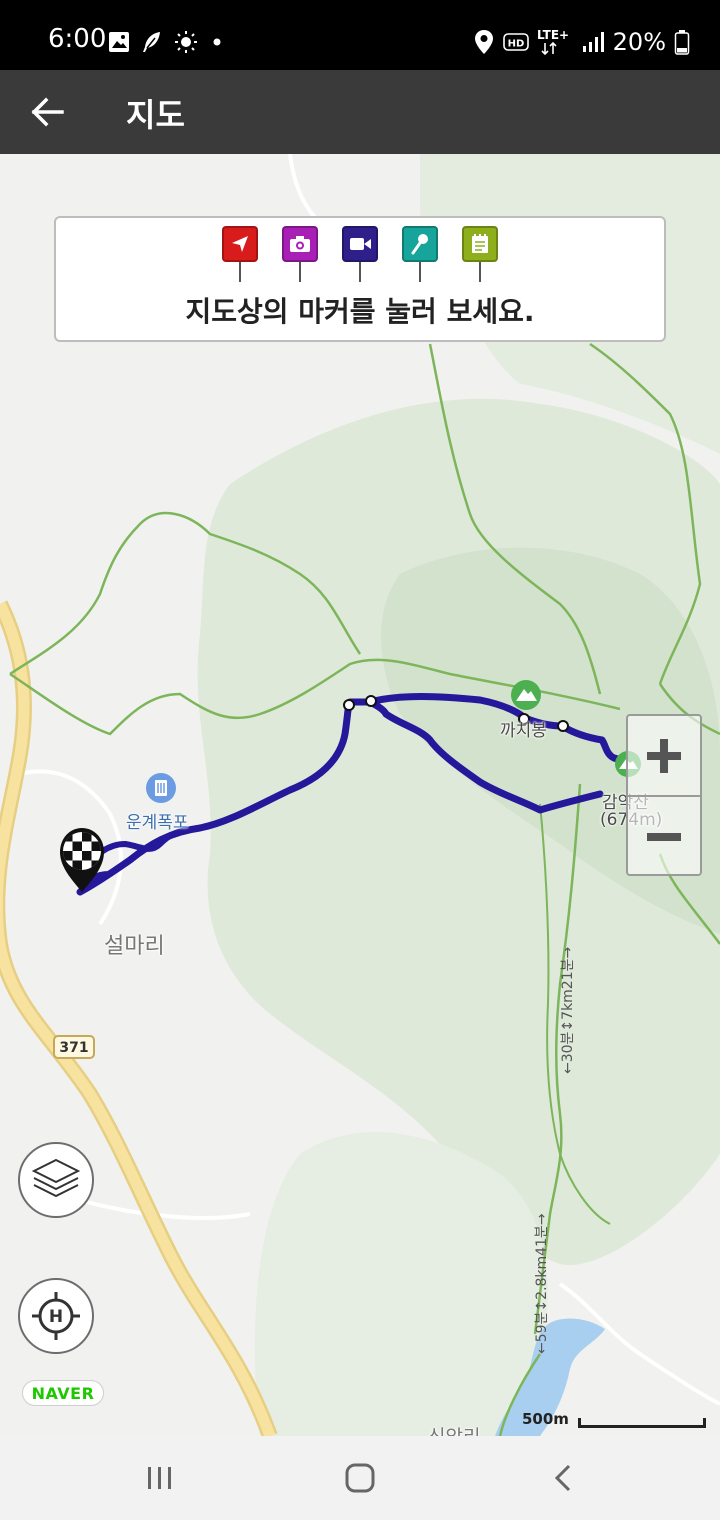 The width and height of the screenshot is (720, 1520). I want to click on recent-apps-button, so click(160, 1478).